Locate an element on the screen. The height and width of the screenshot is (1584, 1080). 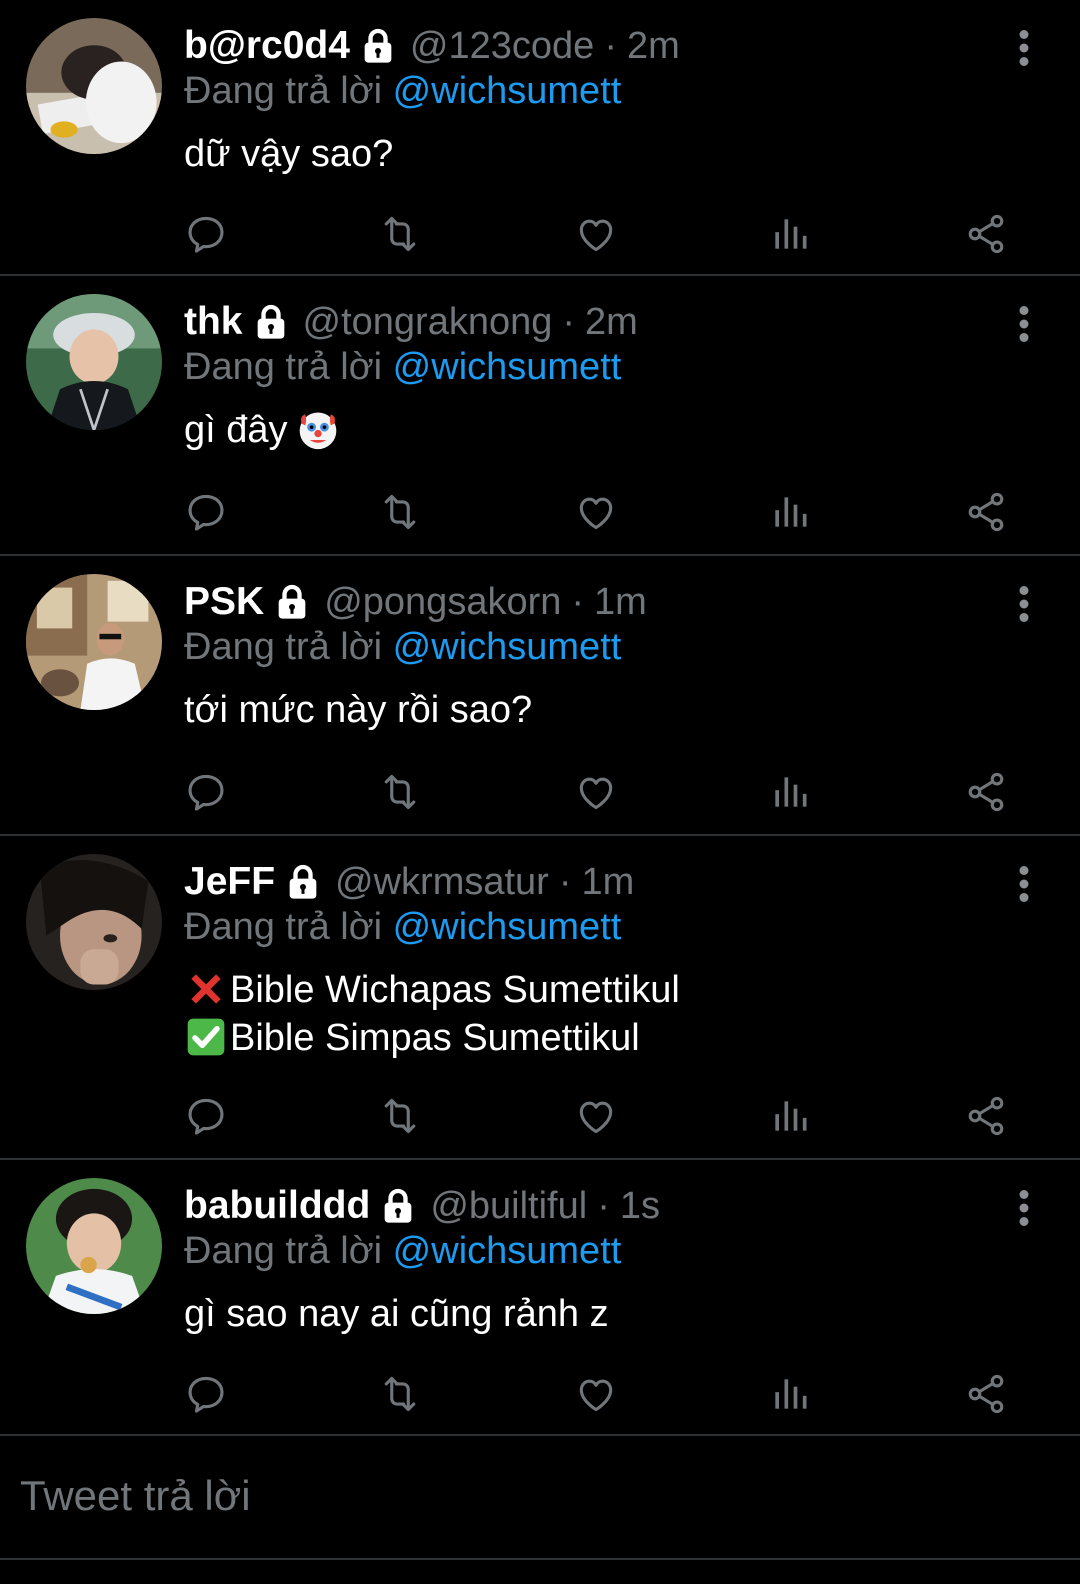
timestamp: 1s is located at coordinates (640, 1206).